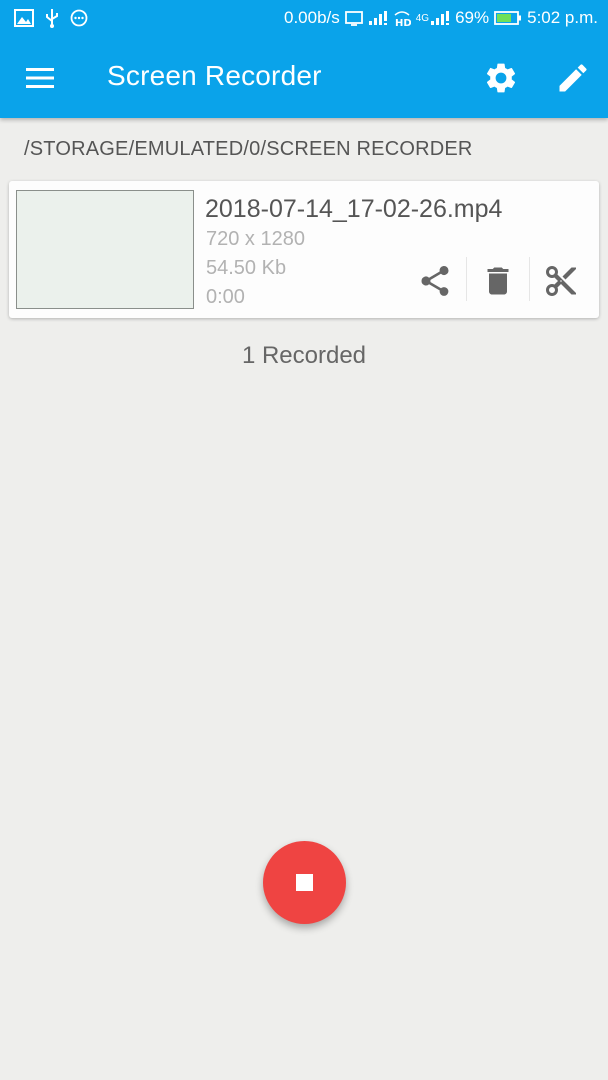 This screenshot has height=1080, width=608. I want to click on settings-button, so click(501, 78).